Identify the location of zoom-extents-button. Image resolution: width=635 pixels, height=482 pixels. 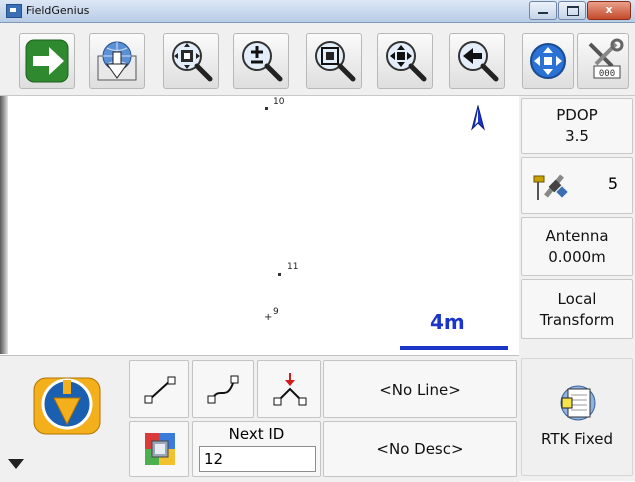
(191, 61).